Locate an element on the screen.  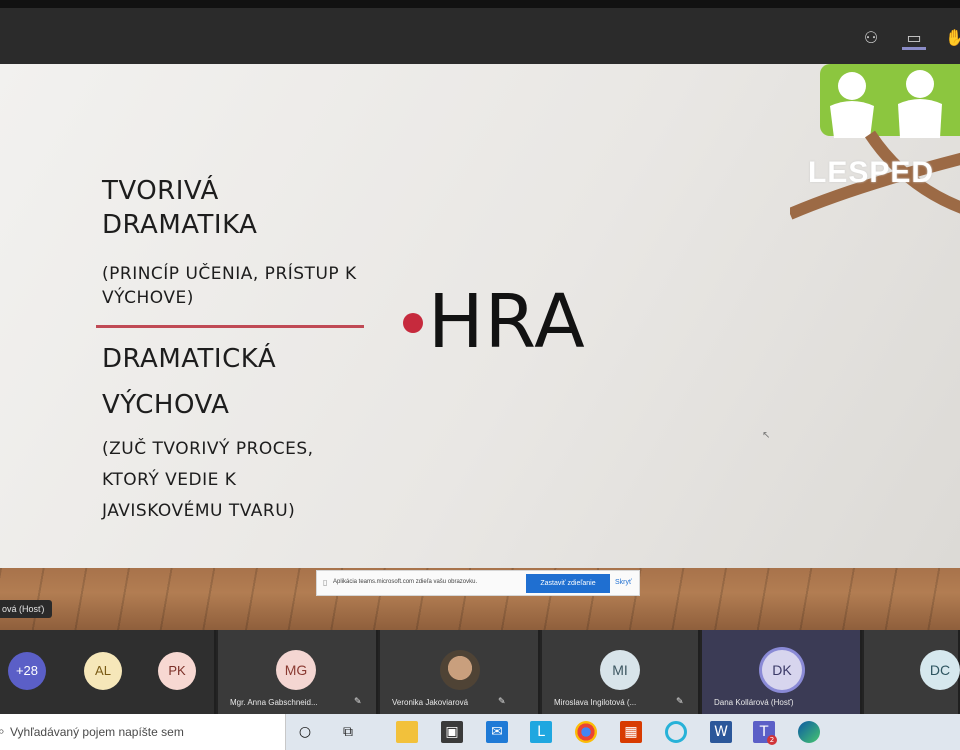
participant-avatar-dk: DK is located at coordinates (782, 670).